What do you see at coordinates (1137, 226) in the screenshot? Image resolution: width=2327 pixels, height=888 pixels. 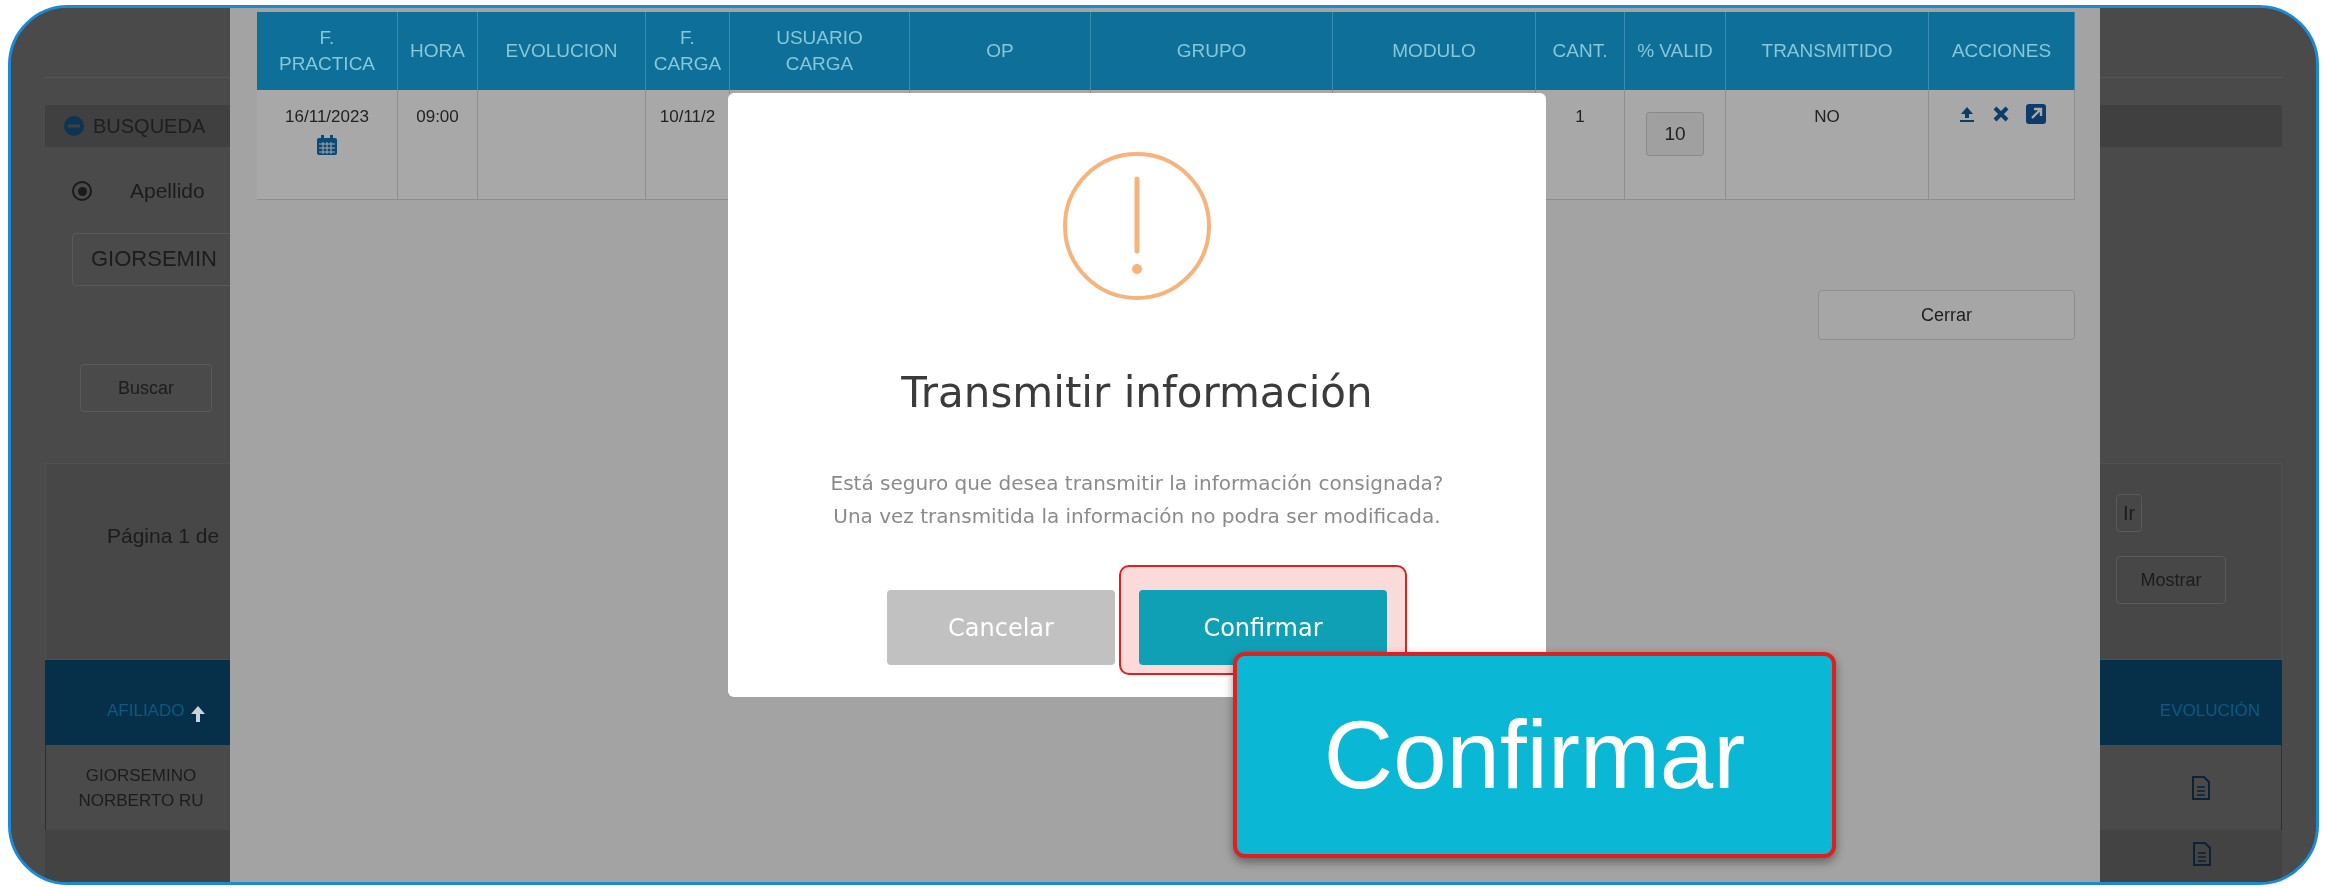 I see `warning-icon` at bounding box center [1137, 226].